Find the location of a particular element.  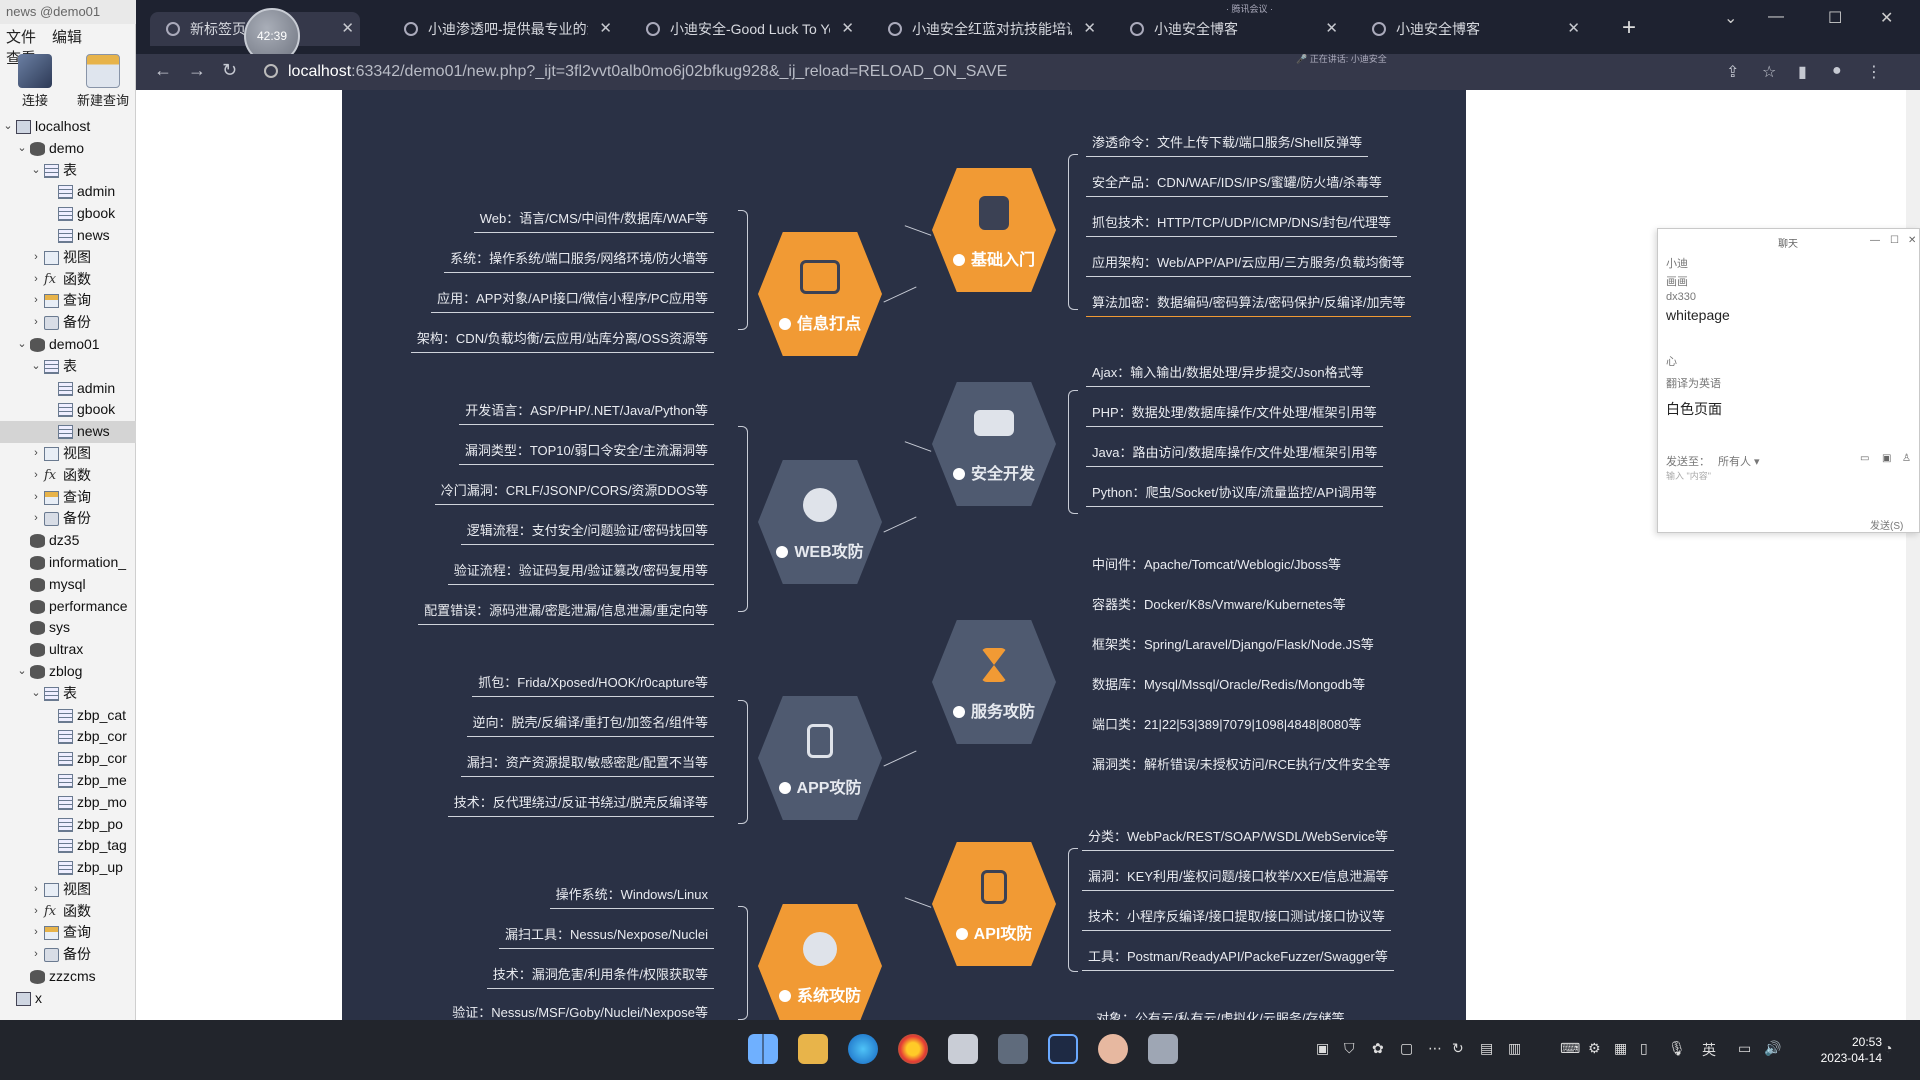

volume-icon: 🔊 is located at coordinates (1772, 1048).